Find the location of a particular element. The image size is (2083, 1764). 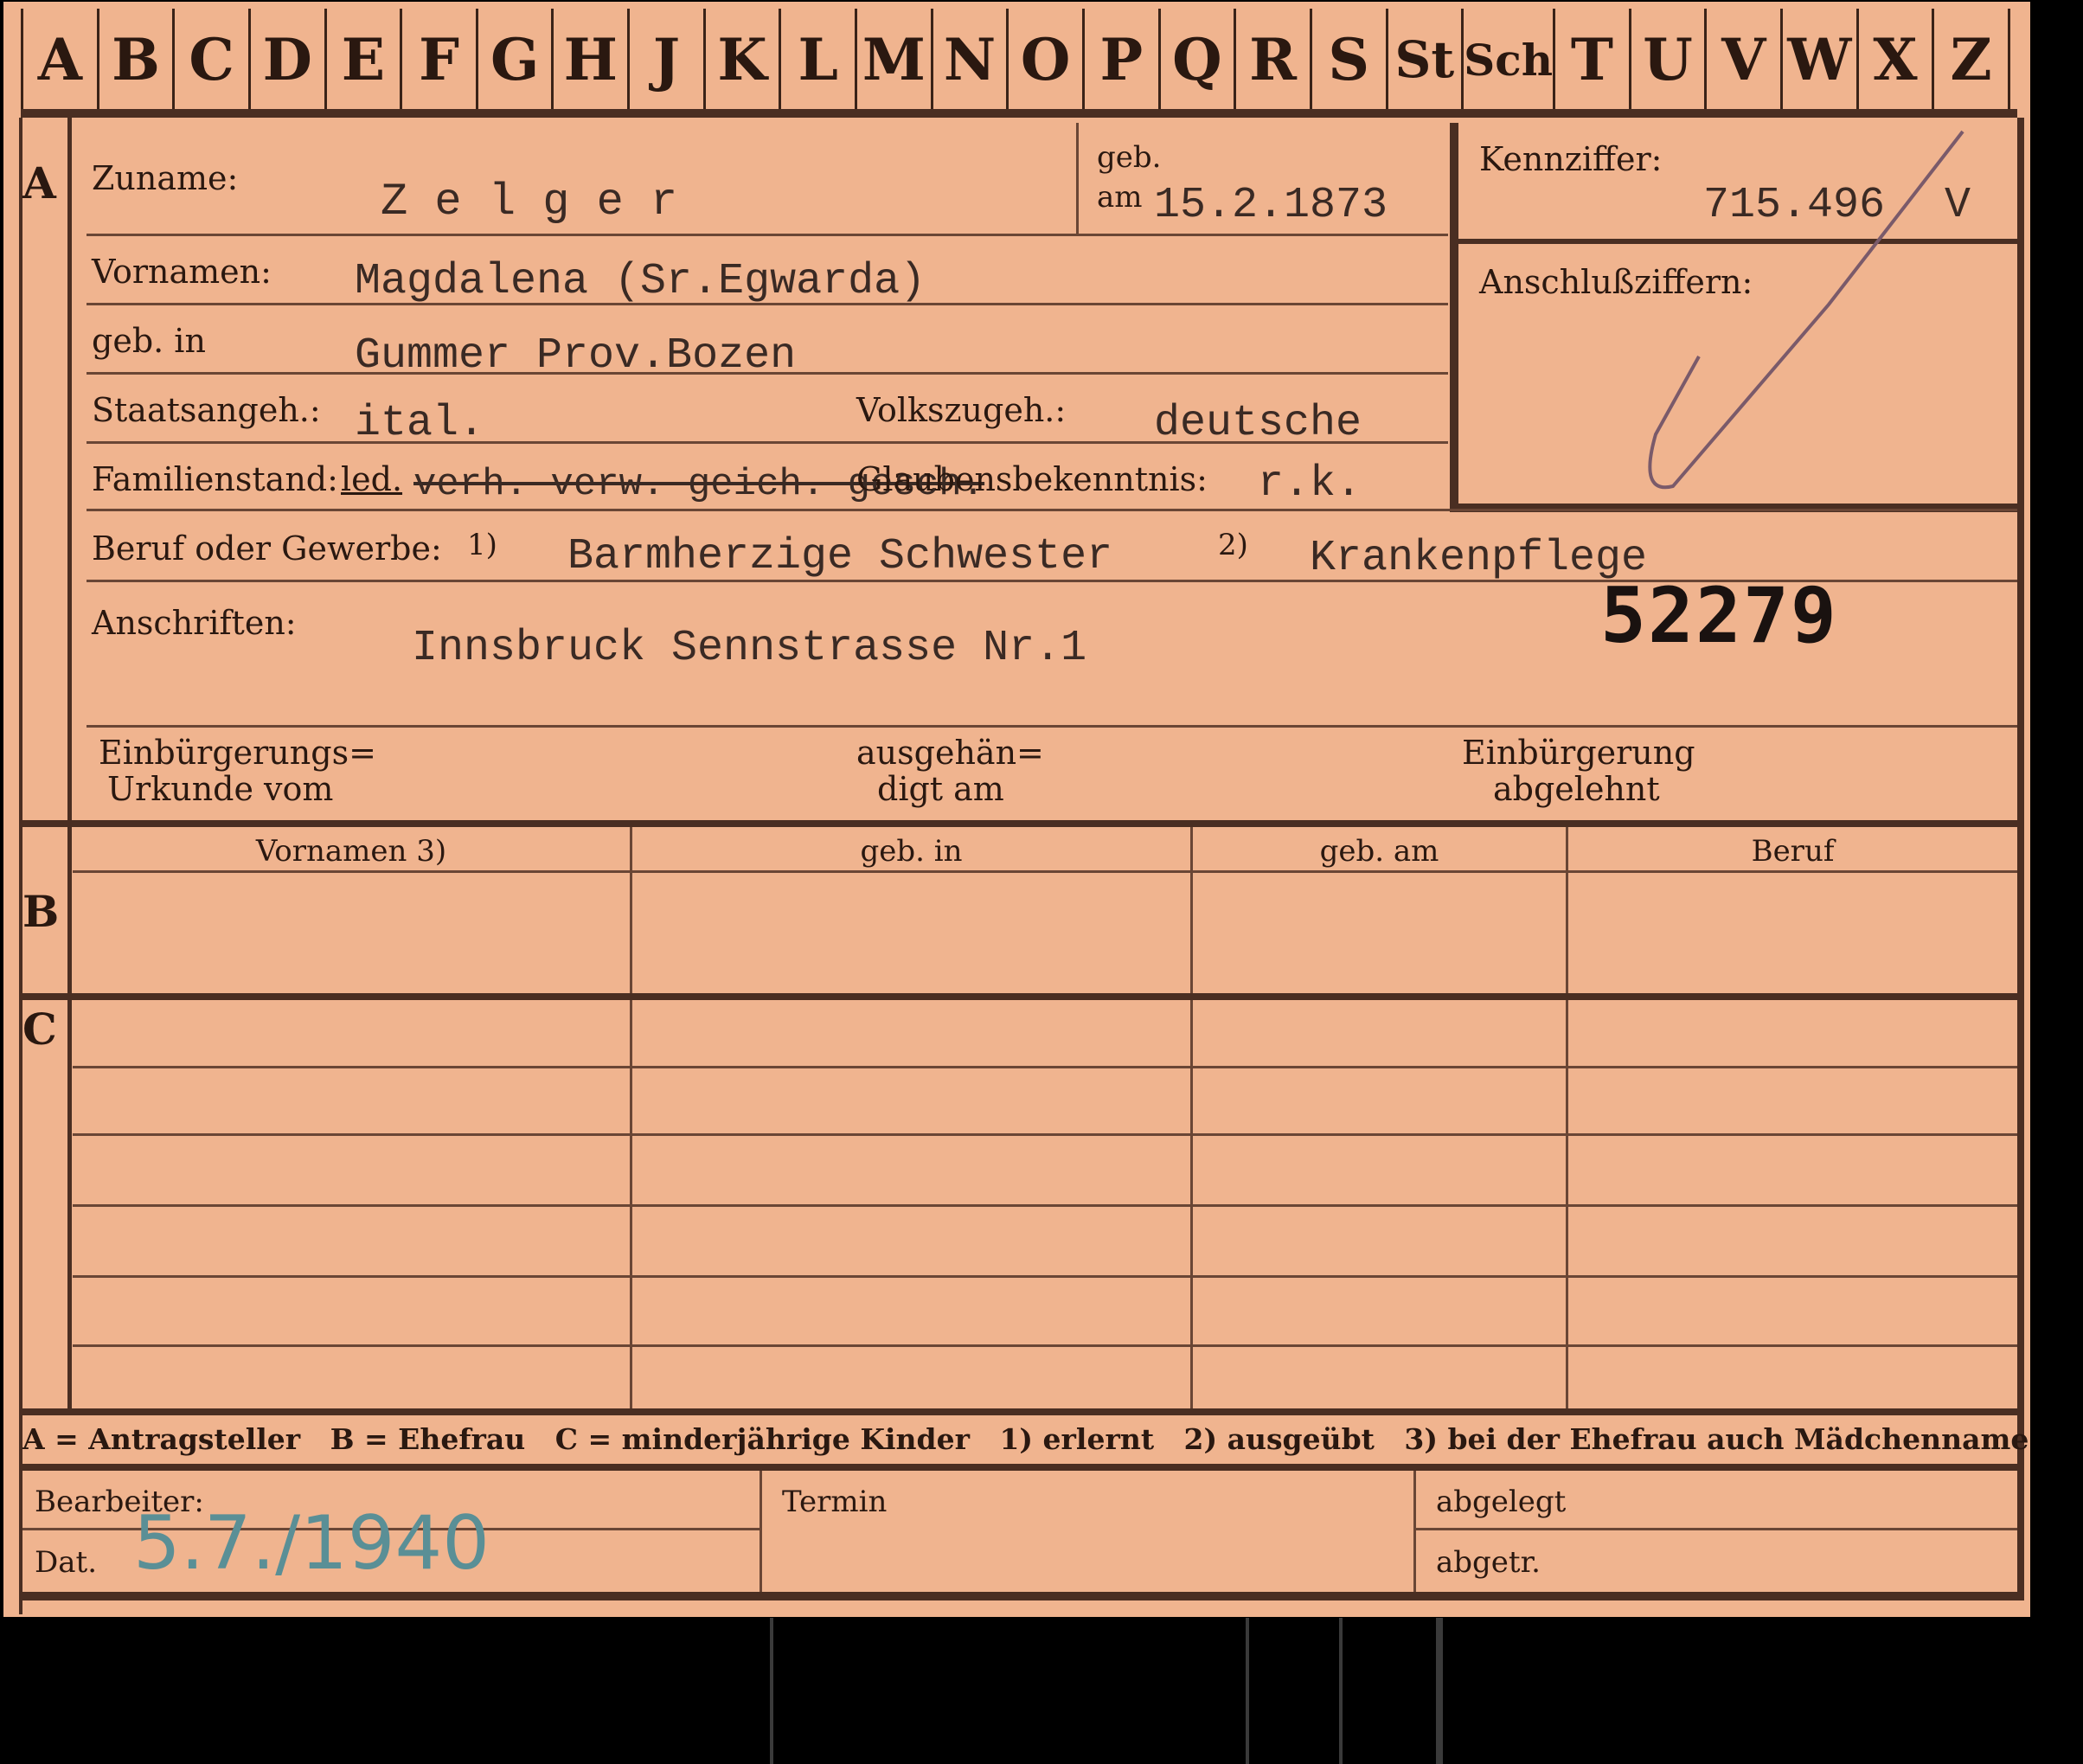

alphabet-tab-k: K is located at coordinates (741, 60).